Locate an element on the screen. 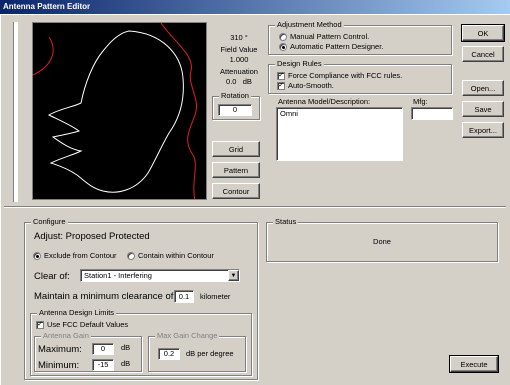 This screenshot has width=510, height=385. maximum-unit: dB is located at coordinates (126, 347).